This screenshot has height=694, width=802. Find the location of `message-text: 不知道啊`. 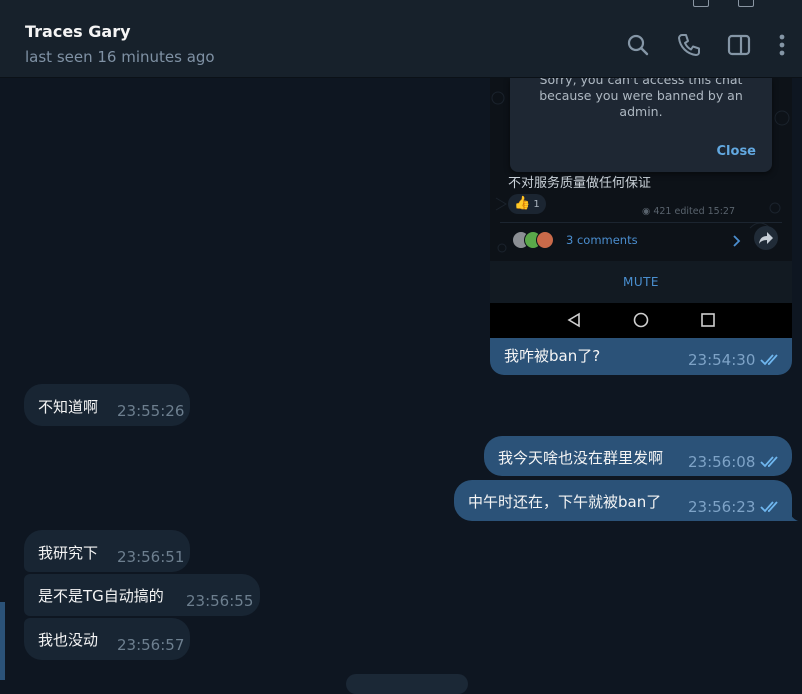

message-text: 不知道啊 is located at coordinates (68, 407).